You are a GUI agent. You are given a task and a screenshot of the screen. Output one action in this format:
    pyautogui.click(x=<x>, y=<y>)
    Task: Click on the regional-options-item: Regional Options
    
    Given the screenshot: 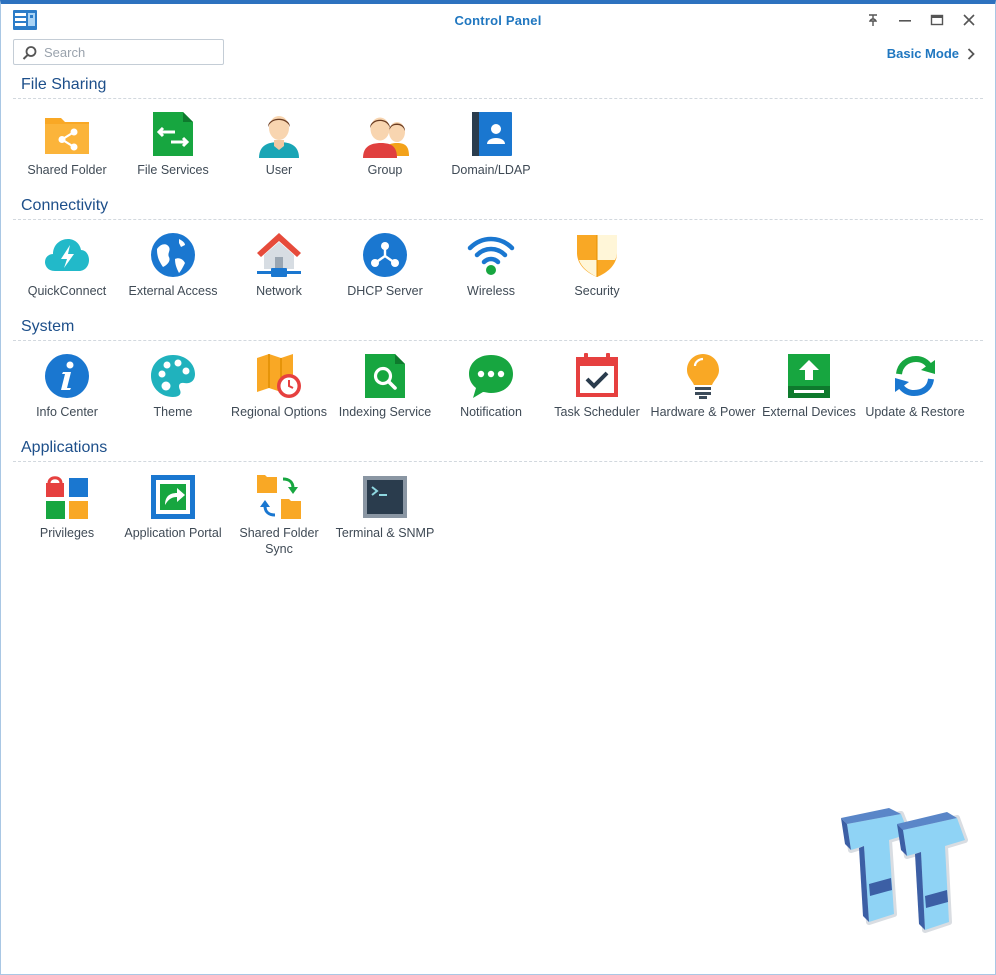 What is the action you would take?
    pyautogui.click(x=279, y=386)
    